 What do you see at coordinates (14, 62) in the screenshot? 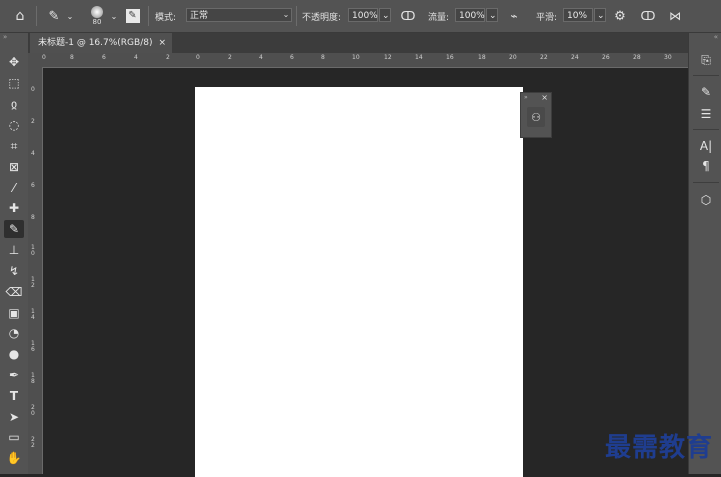
I see `move-tool-icon: ✥` at bounding box center [14, 62].